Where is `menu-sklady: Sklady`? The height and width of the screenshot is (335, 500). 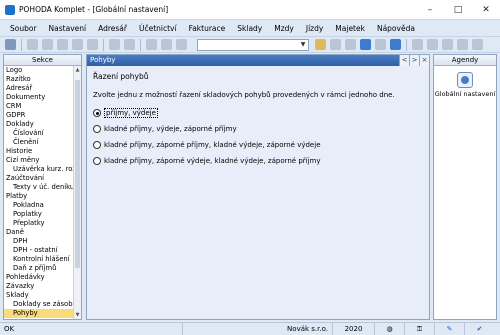 menu-sklady: Sklady is located at coordinates (249, 28).